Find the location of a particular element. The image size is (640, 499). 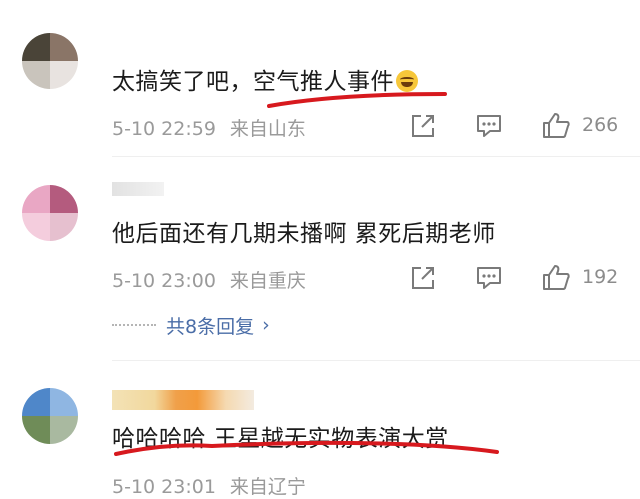

comment-meta: 5-10 22:59 来自山东 is located at coordinates (209, 127).